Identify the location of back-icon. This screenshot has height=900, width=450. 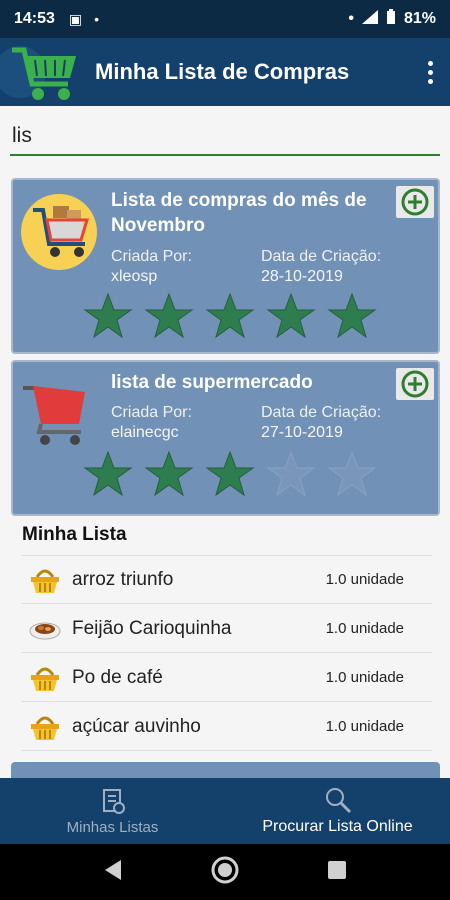
(113, 872).